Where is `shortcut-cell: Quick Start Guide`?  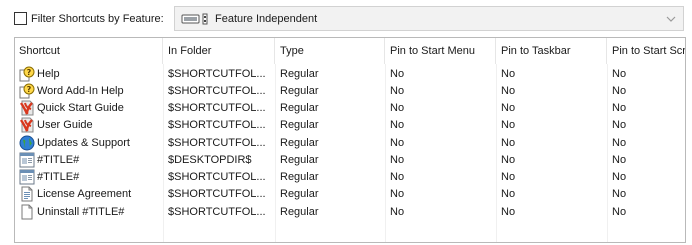 shortcut-cell: Quick Start Guide is located at coordinates (89, 108).